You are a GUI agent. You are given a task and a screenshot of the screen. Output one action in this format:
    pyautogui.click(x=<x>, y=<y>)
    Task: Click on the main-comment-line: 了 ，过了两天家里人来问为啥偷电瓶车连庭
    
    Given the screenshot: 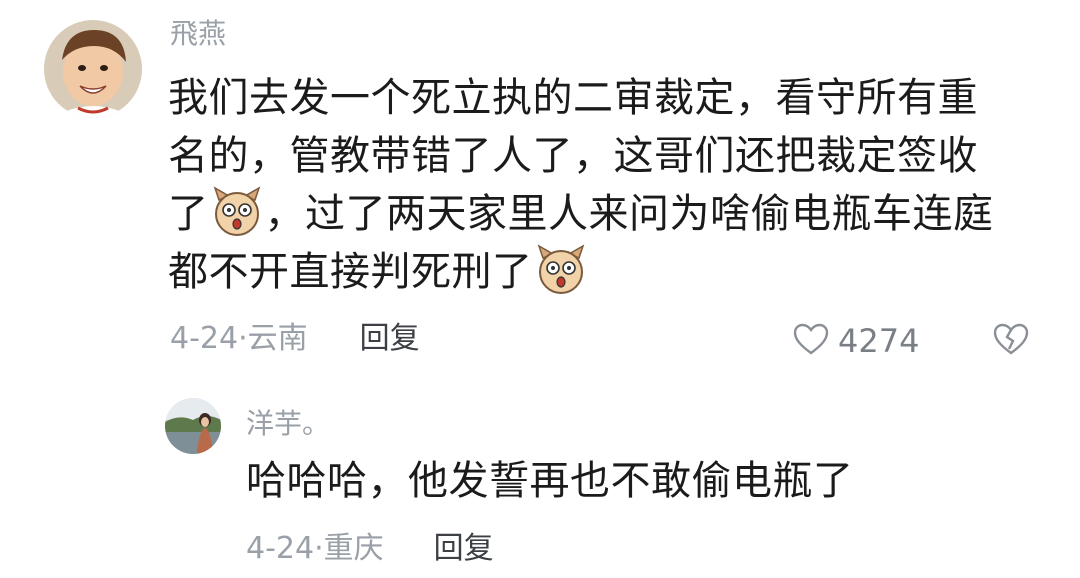 What is the action you would take?
    pyautogui.click(x=581, y=214)
    